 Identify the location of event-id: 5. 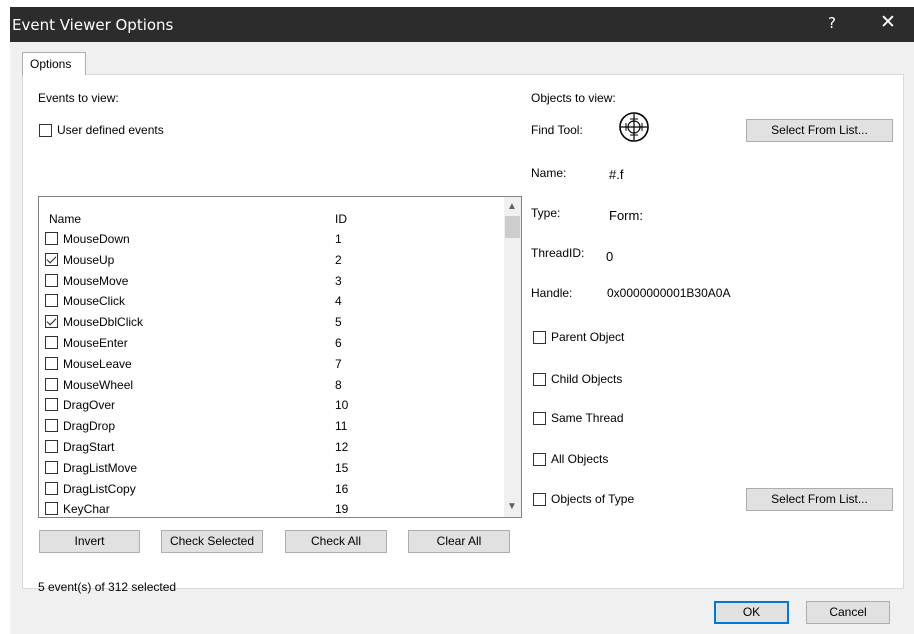
(338, 322).